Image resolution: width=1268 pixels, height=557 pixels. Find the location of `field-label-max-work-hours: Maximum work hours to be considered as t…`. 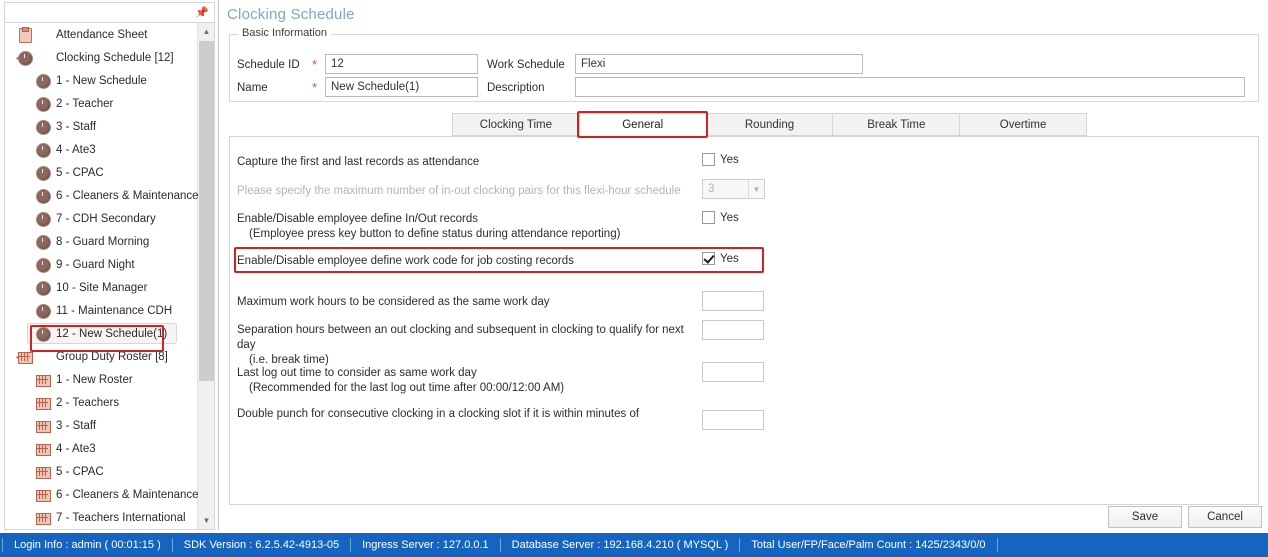

field-label-max-work-hours: Maximum work hours to be considered as t… is located at coordinates (393, 302).